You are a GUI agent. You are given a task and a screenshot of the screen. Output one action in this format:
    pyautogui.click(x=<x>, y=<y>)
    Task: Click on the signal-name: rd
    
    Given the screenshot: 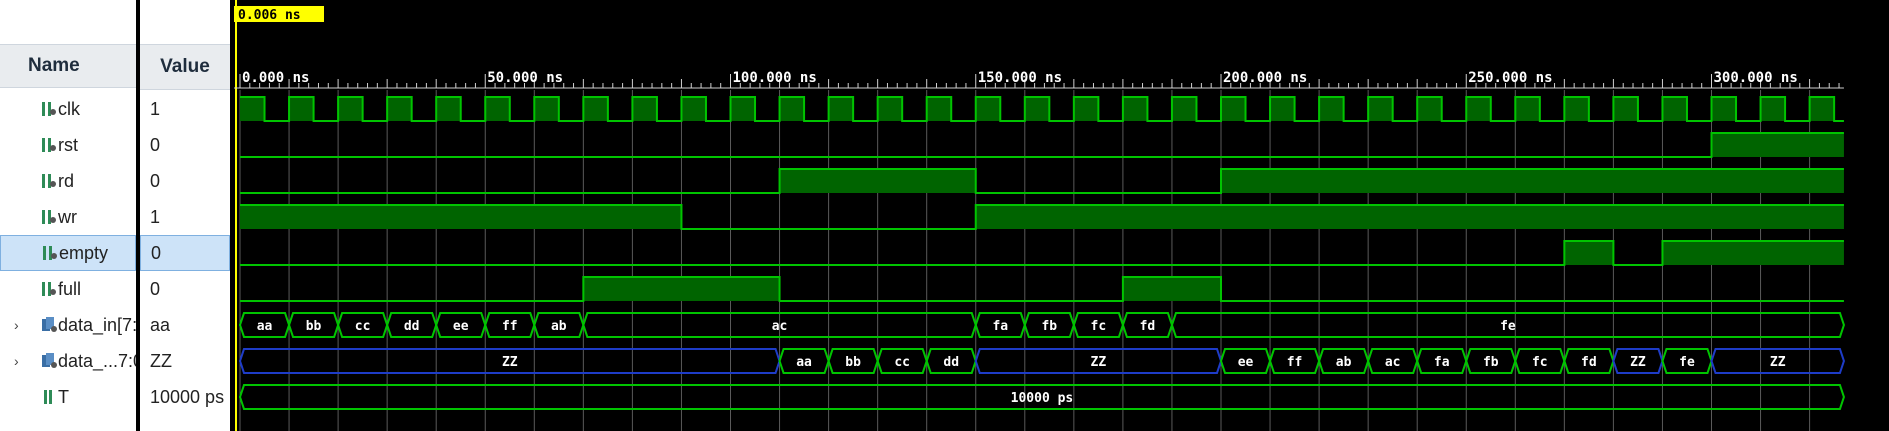 What is the action you would take?
    pyautogui.click(x=66, y=180)
    